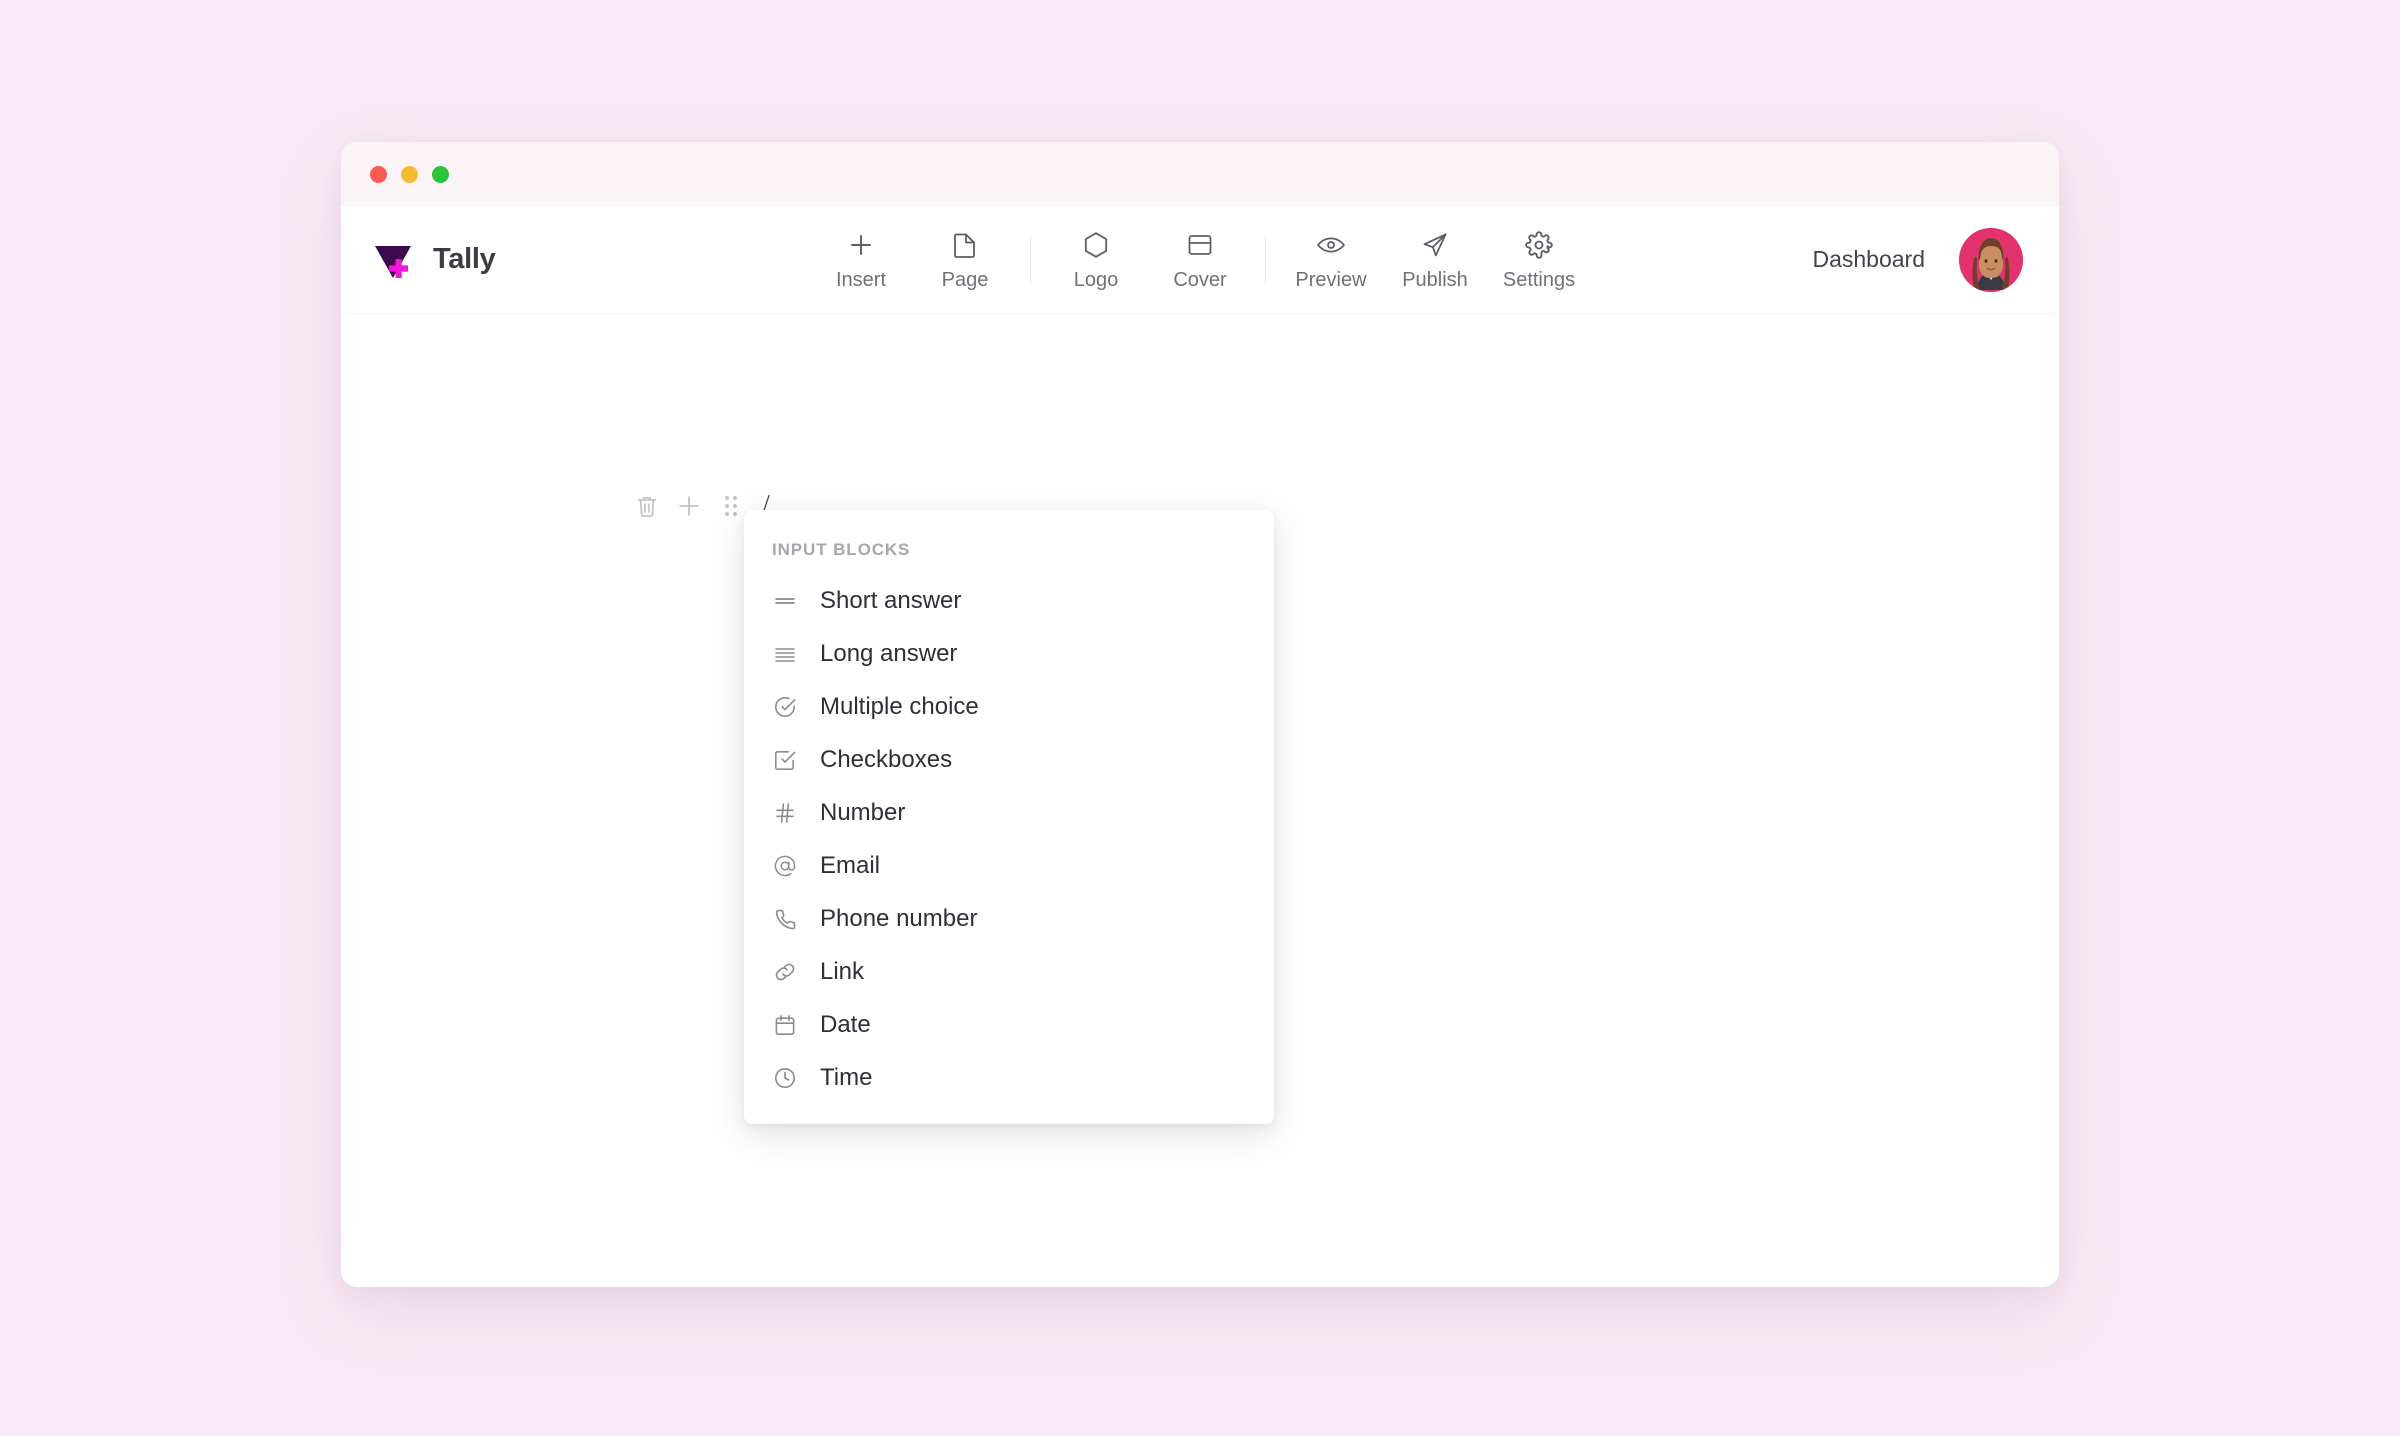 This screenshot has width=2400, height=1436. I want to click on page-icon, so click(965, 245).